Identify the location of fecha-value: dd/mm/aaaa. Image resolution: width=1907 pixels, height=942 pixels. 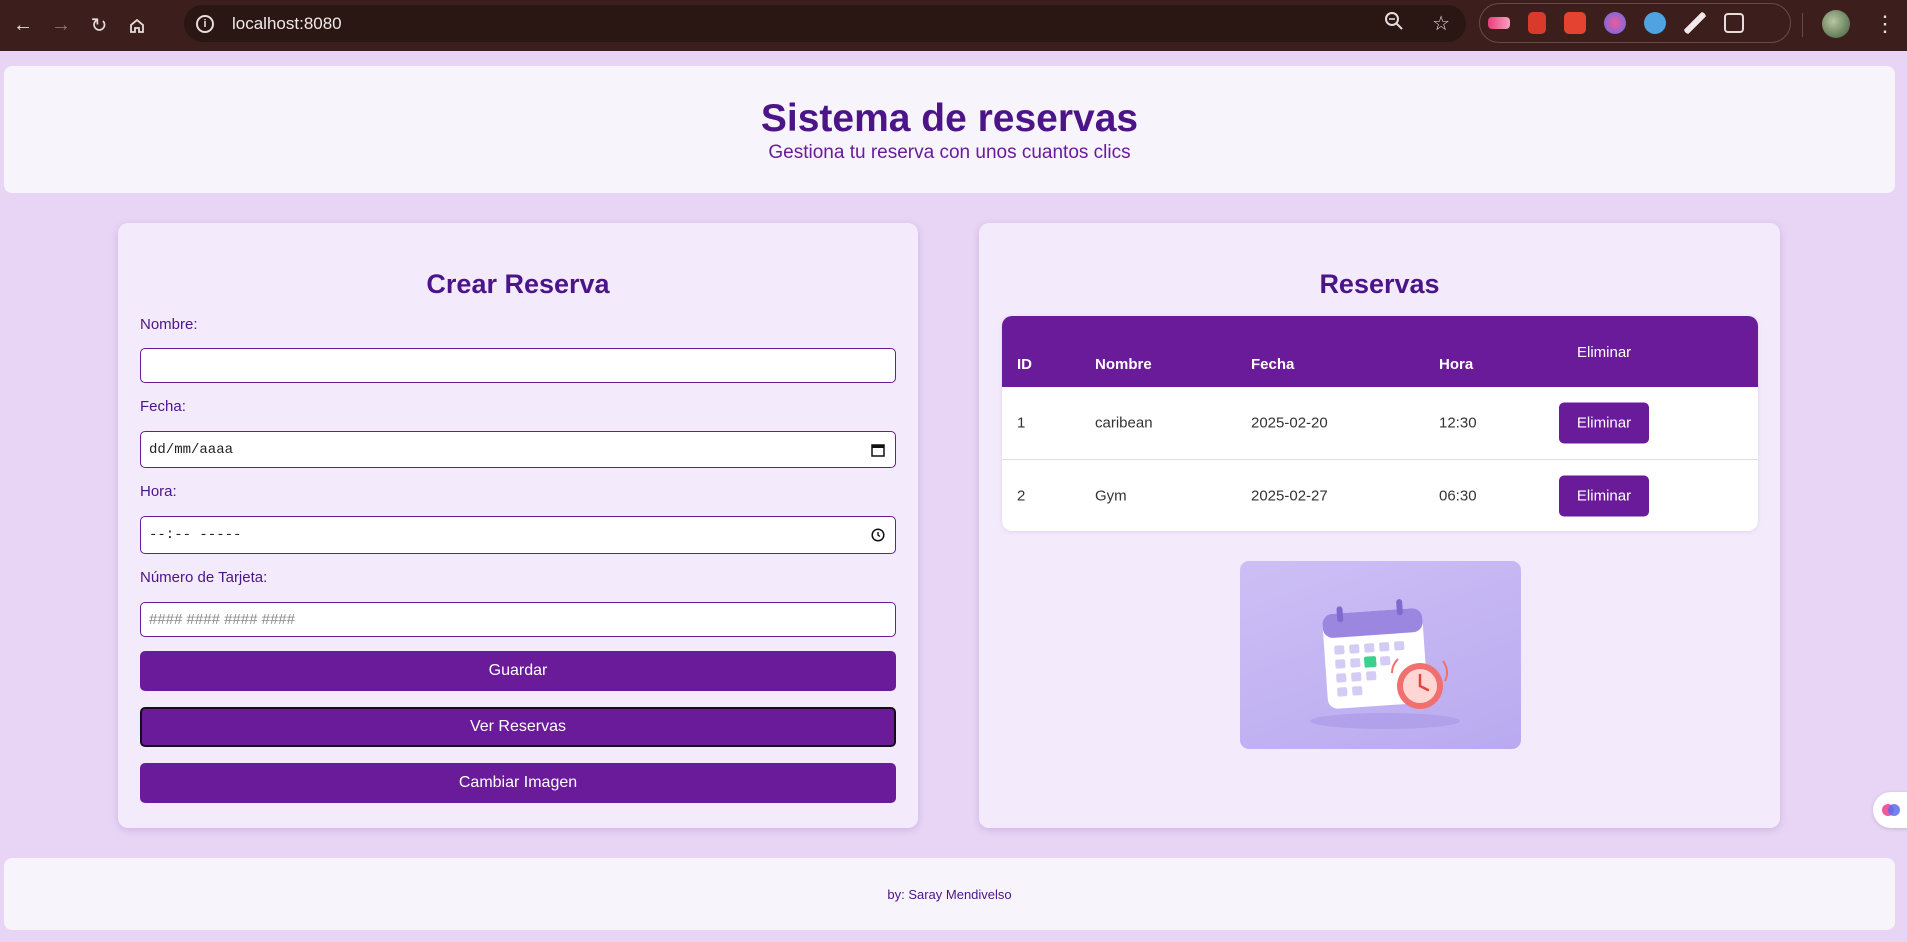
(191, 449).